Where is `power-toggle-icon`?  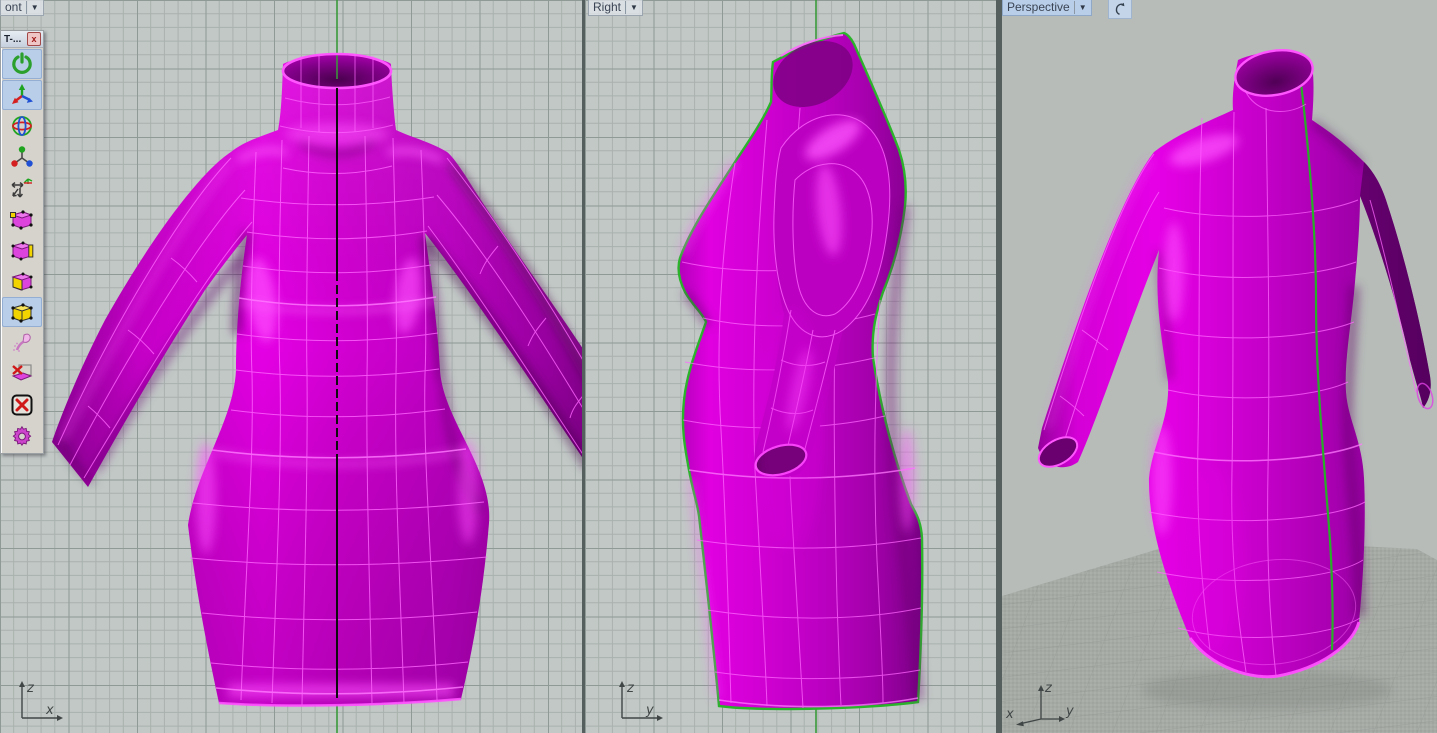 power-toggle-icon is located at coordinates (22, 64).